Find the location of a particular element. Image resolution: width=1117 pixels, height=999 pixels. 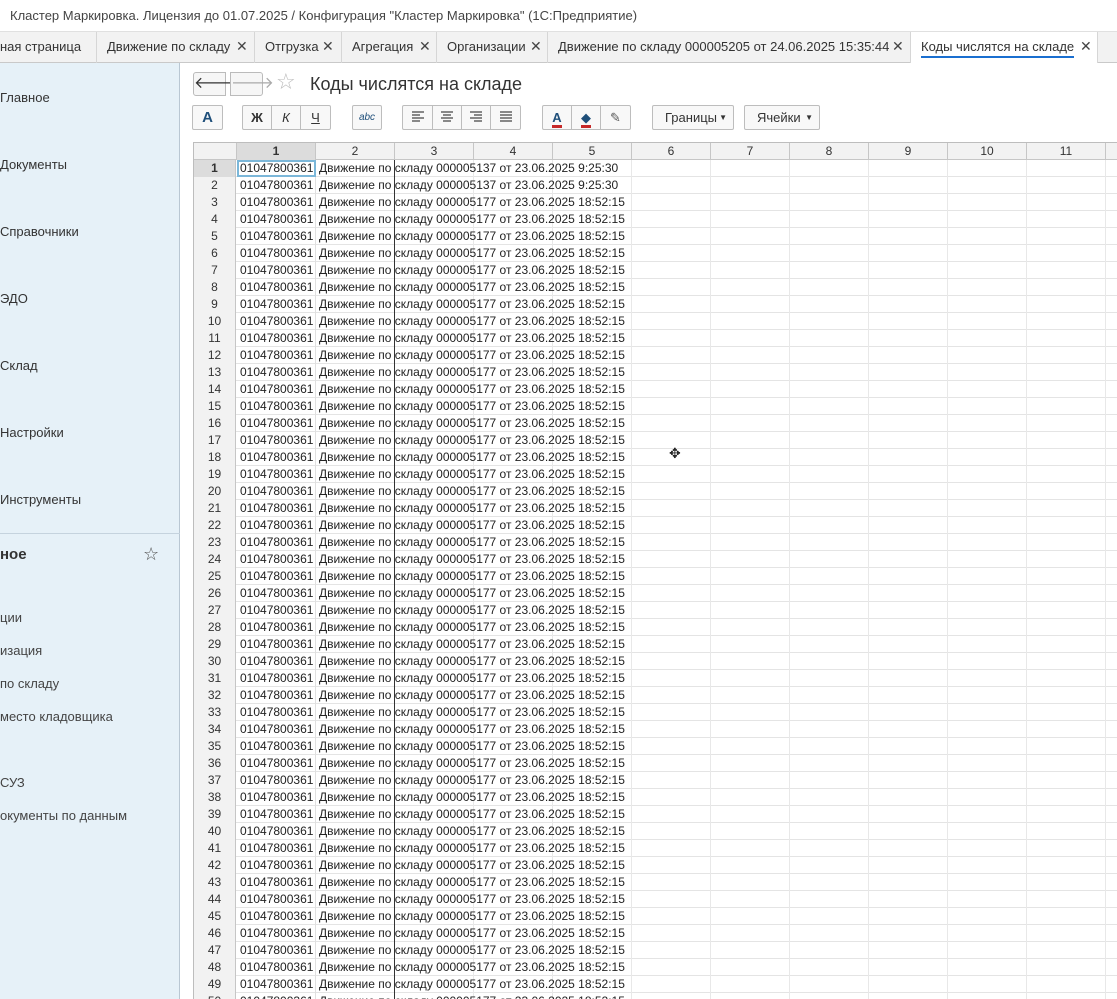

row-number: 9 is located at coordinates (215, 304).